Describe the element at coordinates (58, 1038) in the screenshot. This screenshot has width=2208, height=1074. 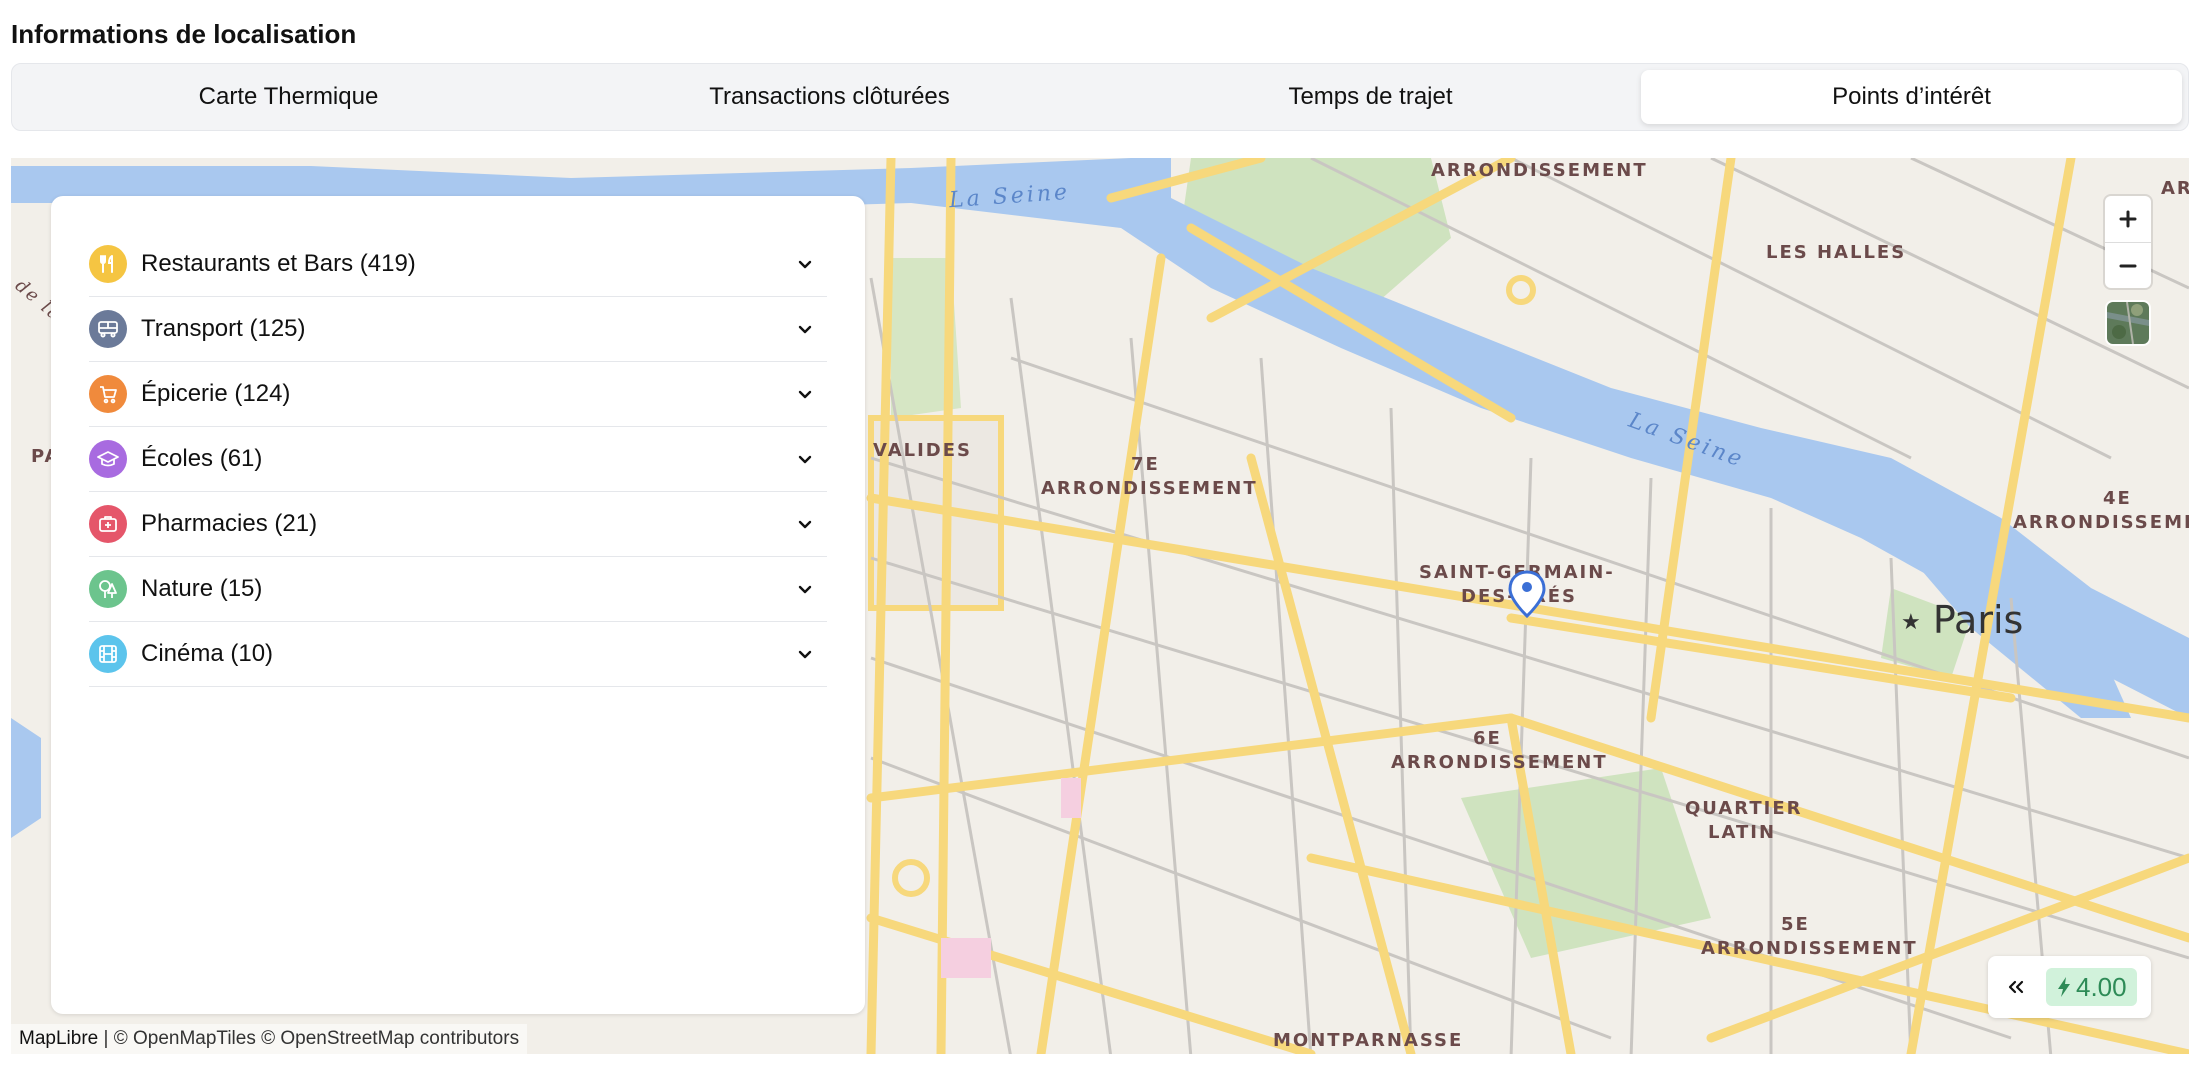
I see `maplibre-link: MapLibre` at that location.